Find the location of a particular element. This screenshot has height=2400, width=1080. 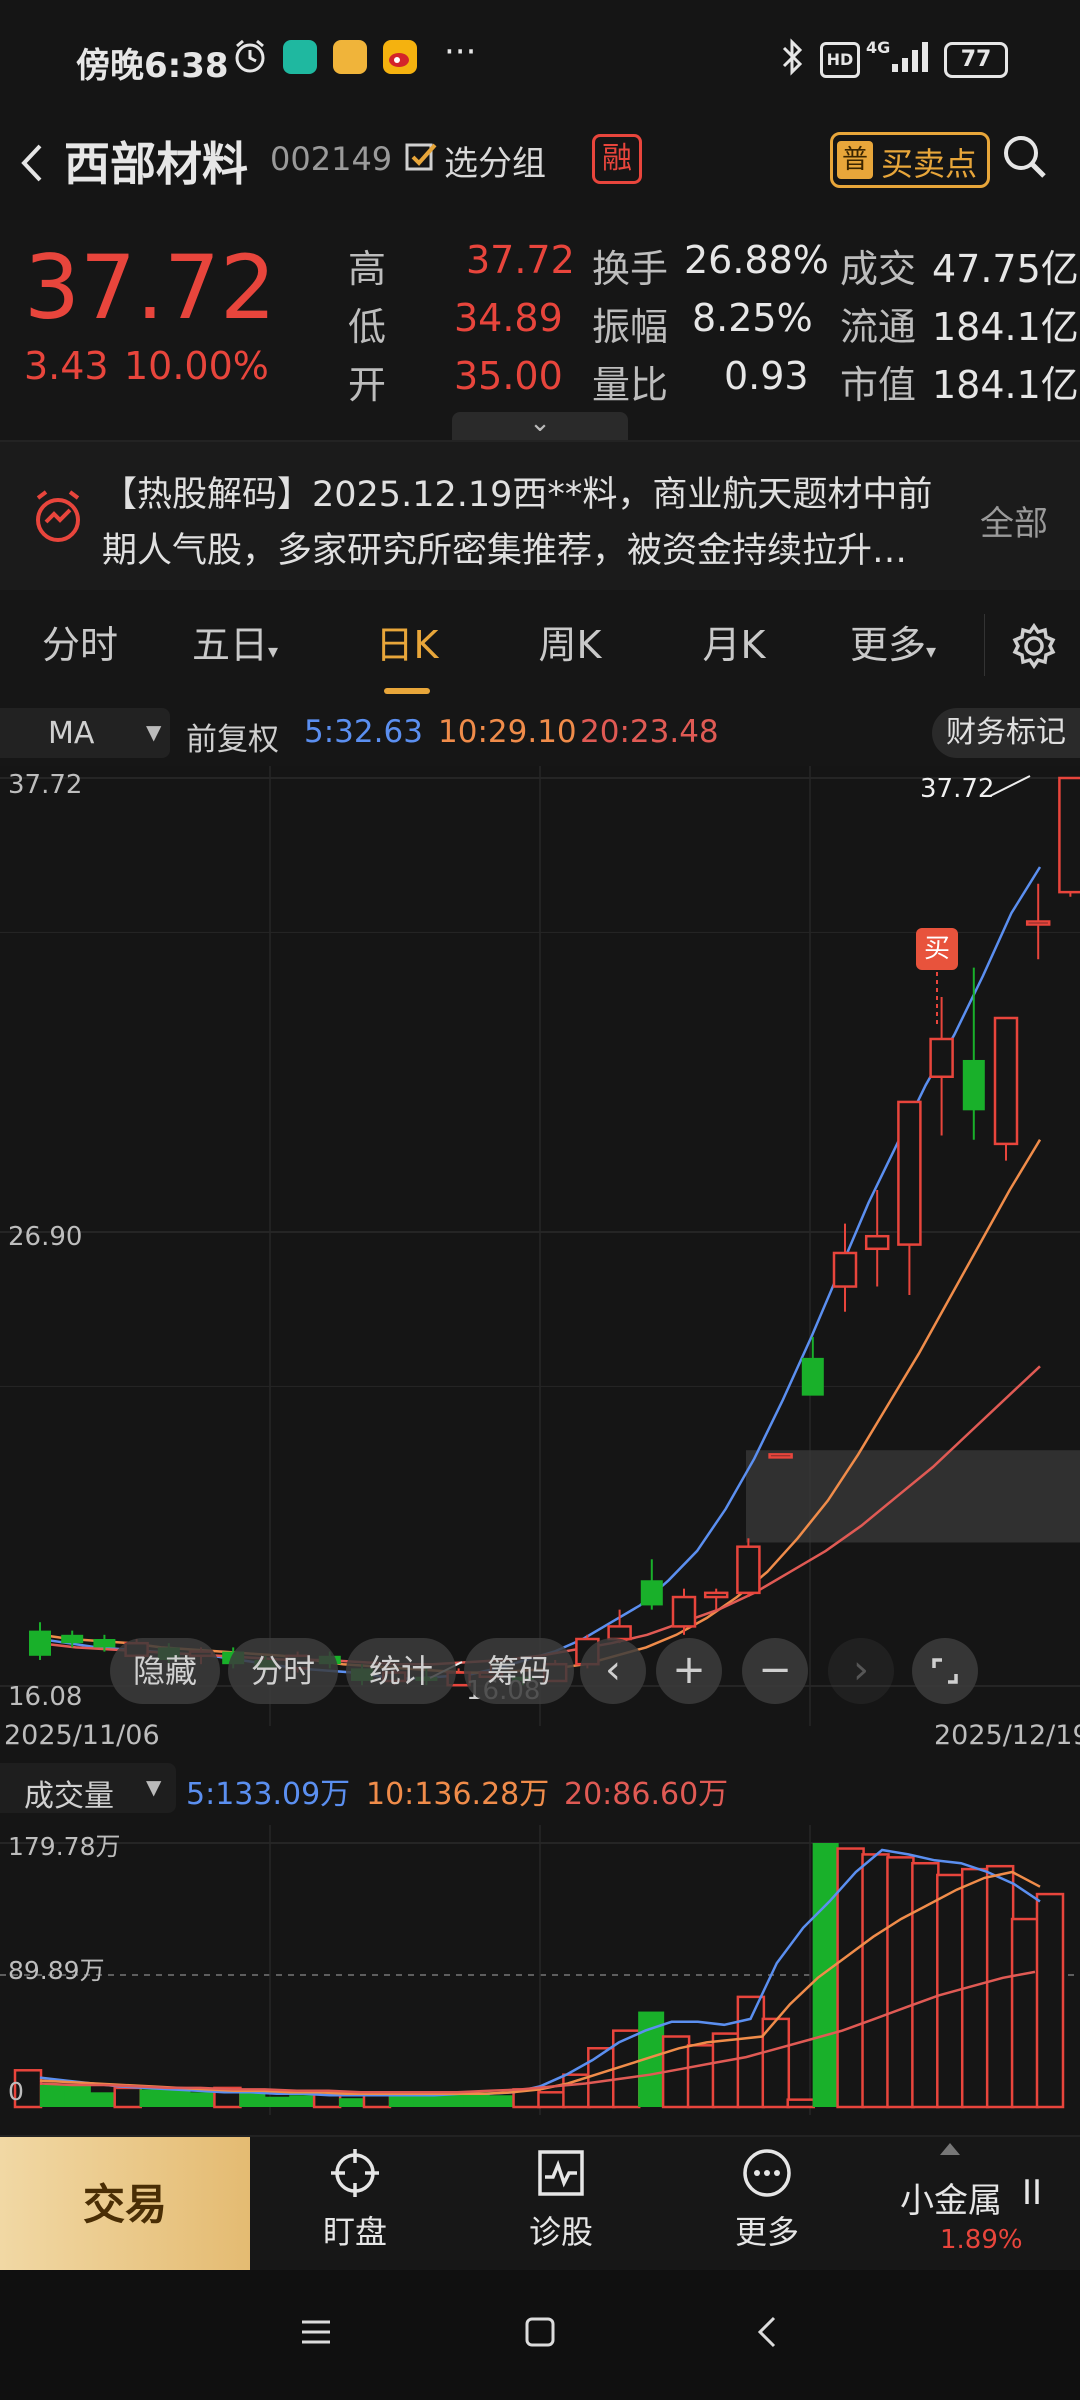

tab-five-day: 五日▾ is located at coordinates (235, 645).